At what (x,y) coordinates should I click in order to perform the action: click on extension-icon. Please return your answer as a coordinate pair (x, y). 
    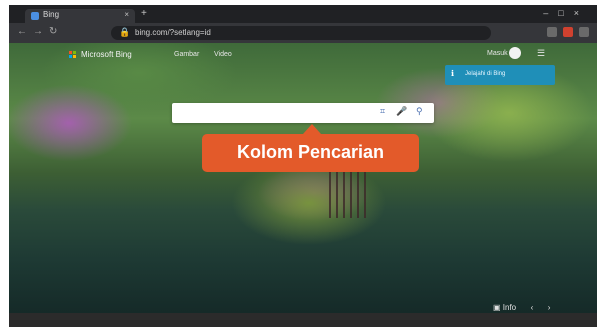
    Looking at the image, I should click on (552, 32).